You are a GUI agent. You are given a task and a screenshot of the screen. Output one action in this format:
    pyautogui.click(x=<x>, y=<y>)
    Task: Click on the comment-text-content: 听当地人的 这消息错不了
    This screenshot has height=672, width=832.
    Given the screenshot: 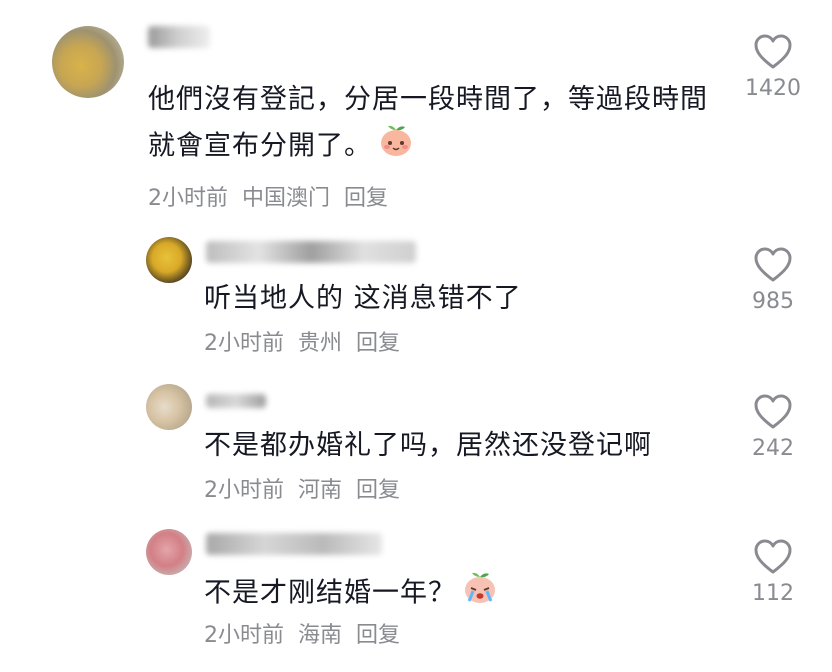 What is the action you would take?
    pyautogui.click(x=363, y=298)
    